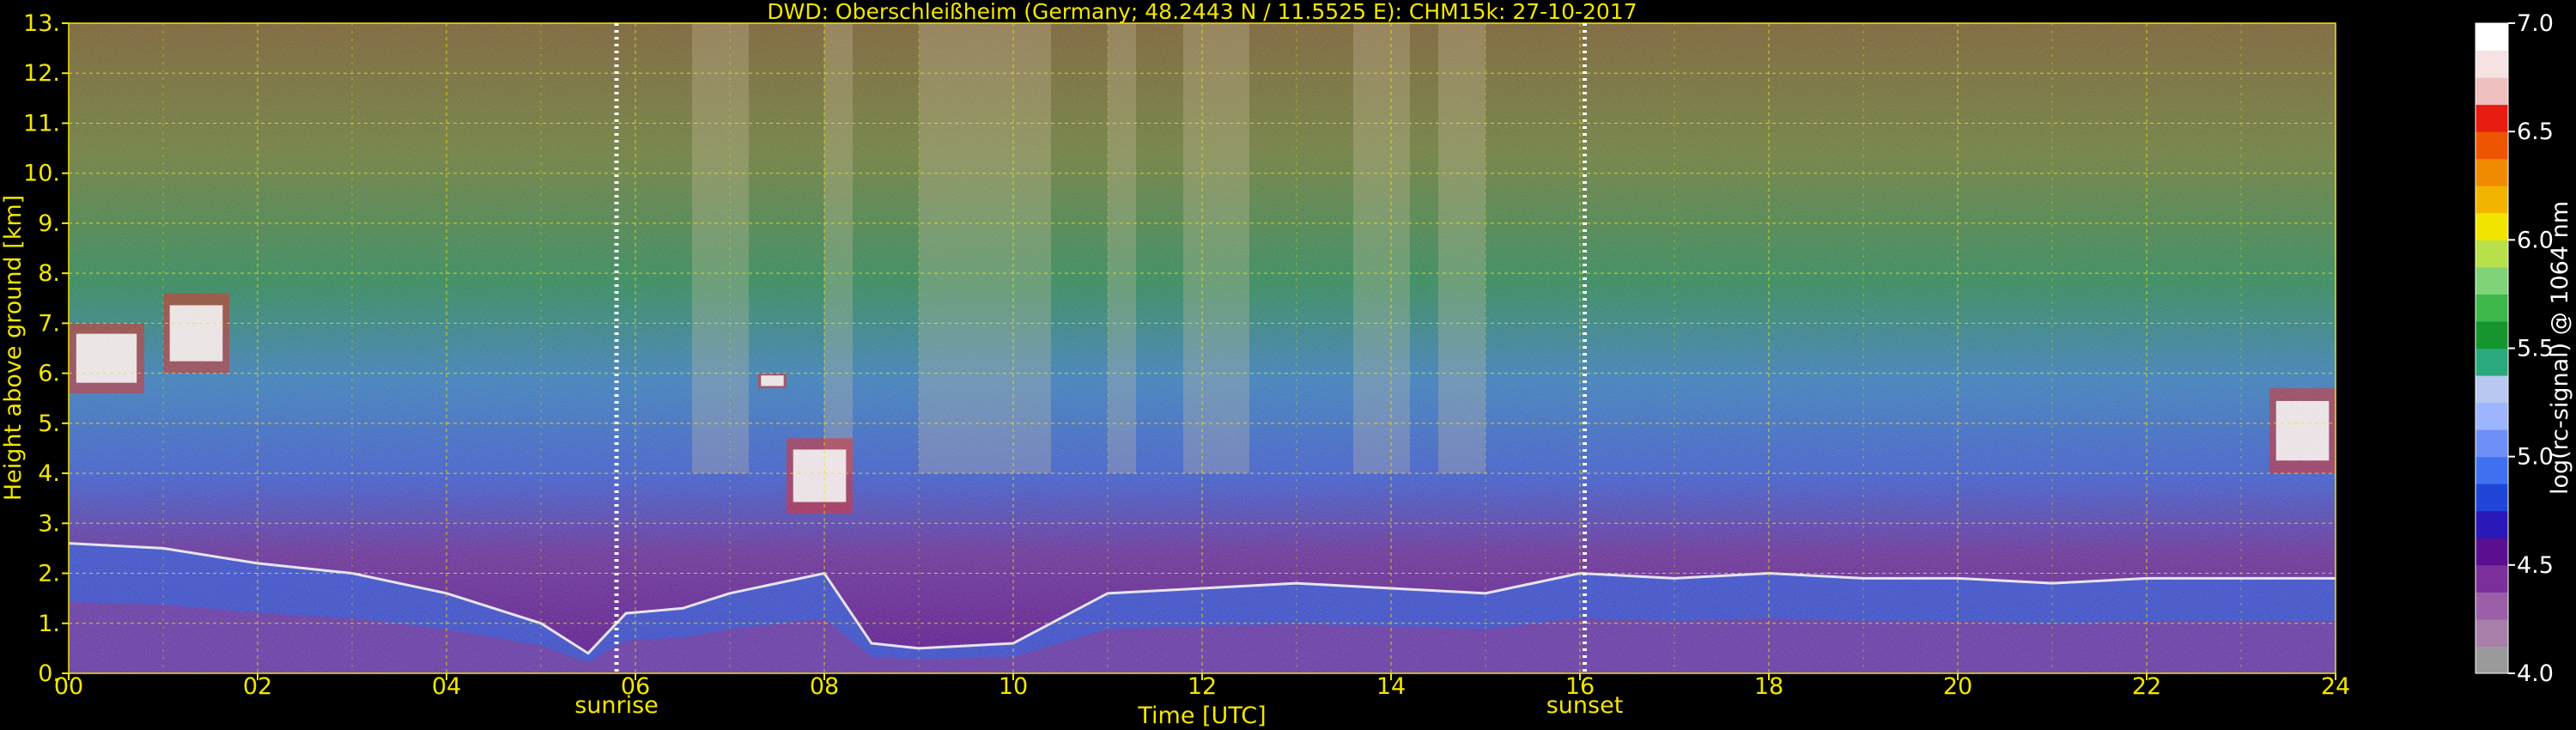 The image size is (2576, 730). What do you see at coordinates (1391, 686) in the screenshot?
I see `x-tick-label: 14` at bounding box center [1391, 686].